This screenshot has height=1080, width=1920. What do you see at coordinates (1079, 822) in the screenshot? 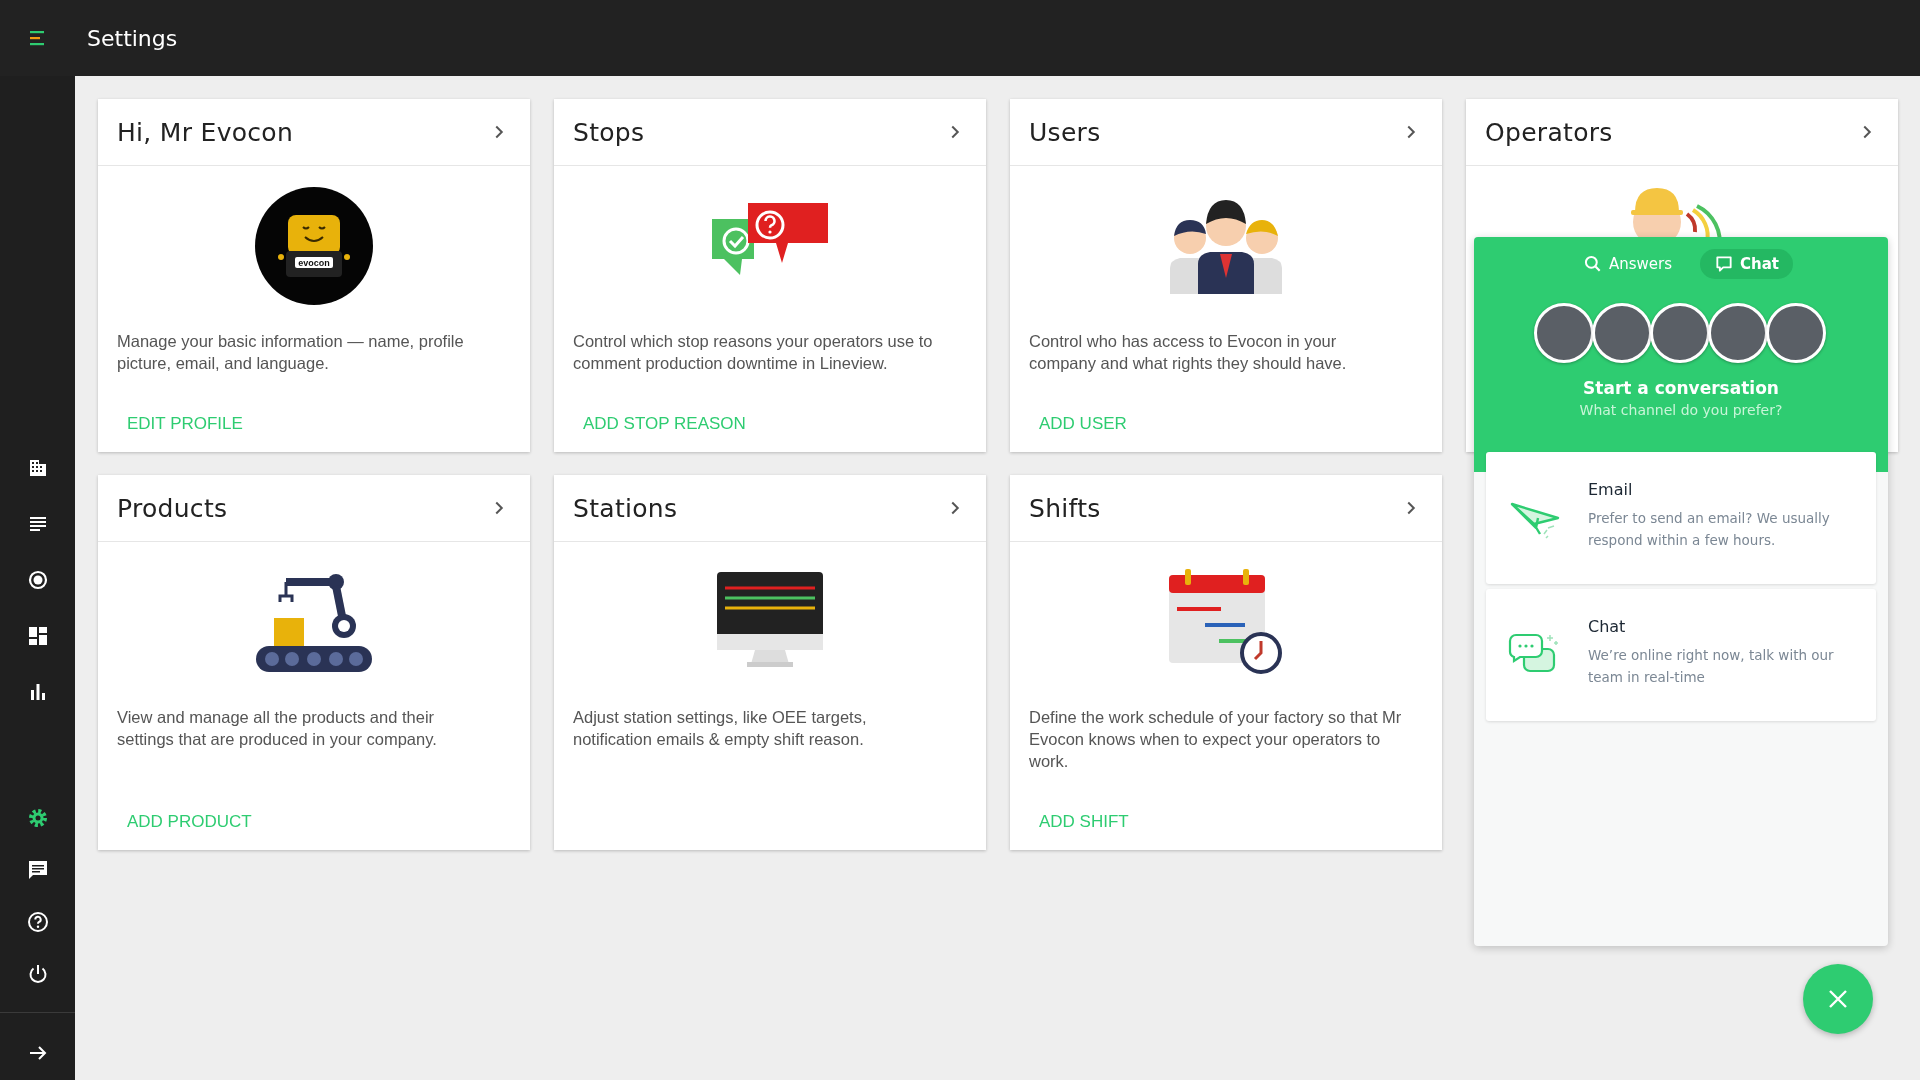
I see `card-action-link: ADD SHIFT` at bounding box center [1079, 822].